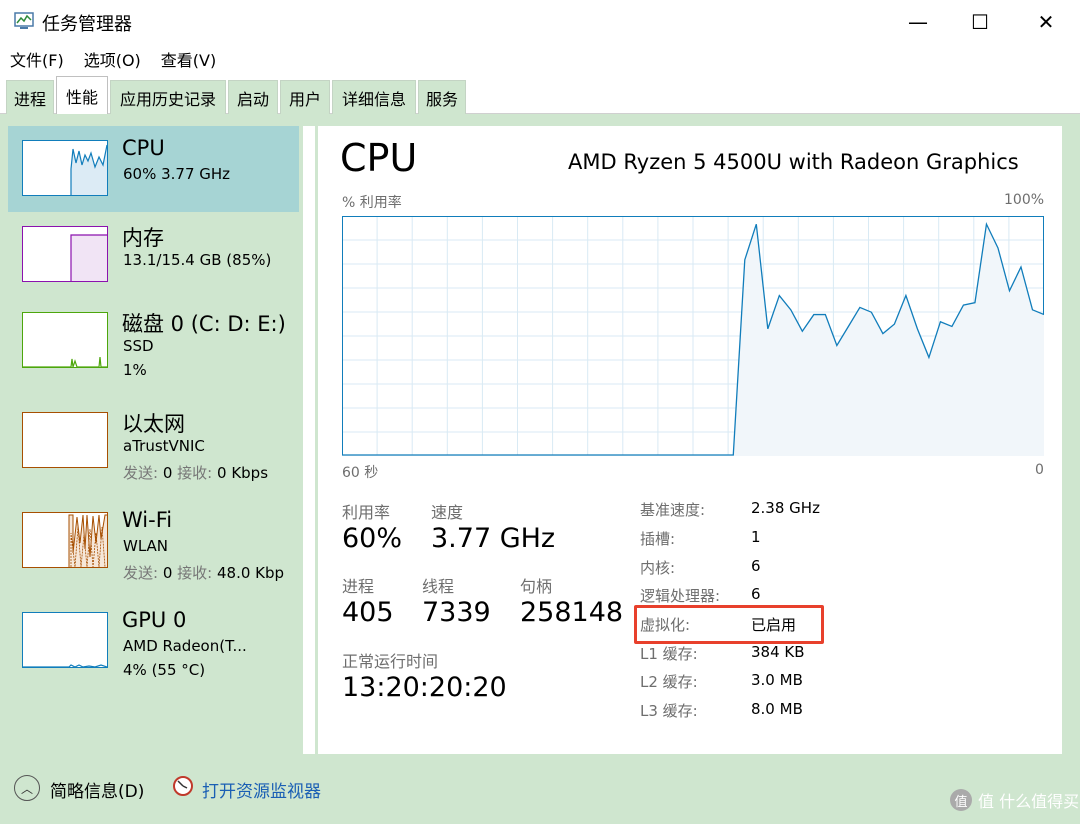 The image size is (1080, 824). I want to click on tab-bar: 进程 性能 应用历史记录 启动 用户 详细信息 服务, so click(540, 94).